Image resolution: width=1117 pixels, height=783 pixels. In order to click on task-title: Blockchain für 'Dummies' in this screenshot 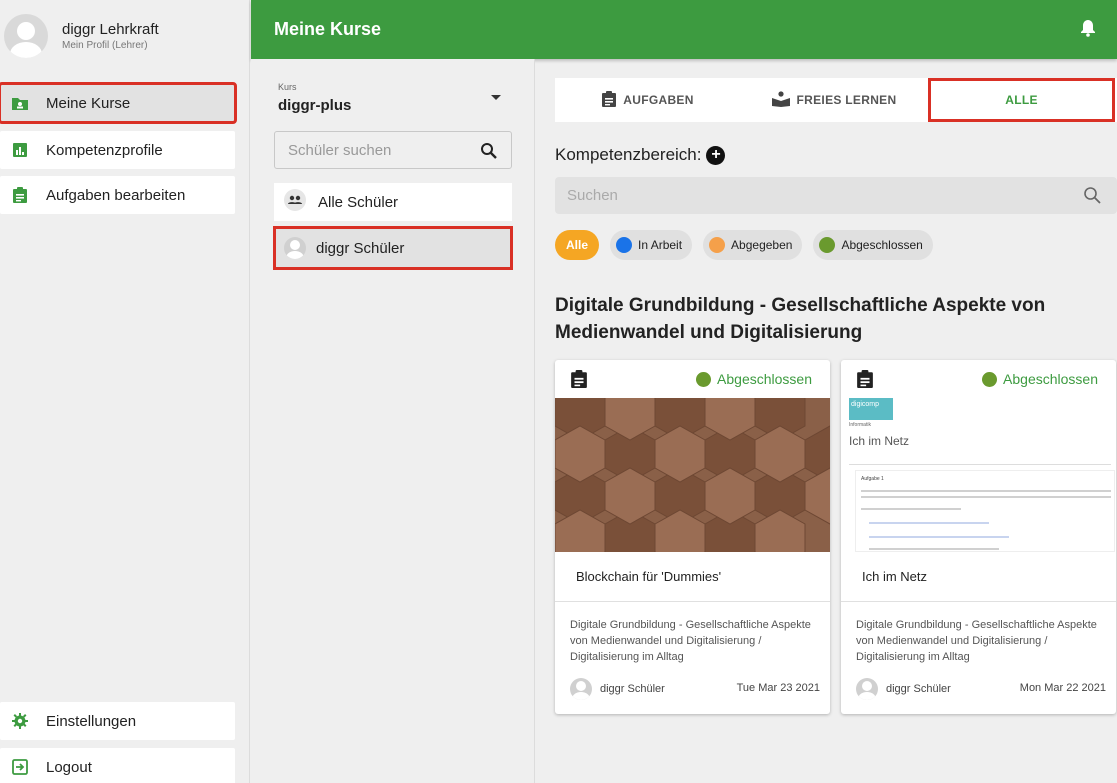, I will do `click(649, 576)`.